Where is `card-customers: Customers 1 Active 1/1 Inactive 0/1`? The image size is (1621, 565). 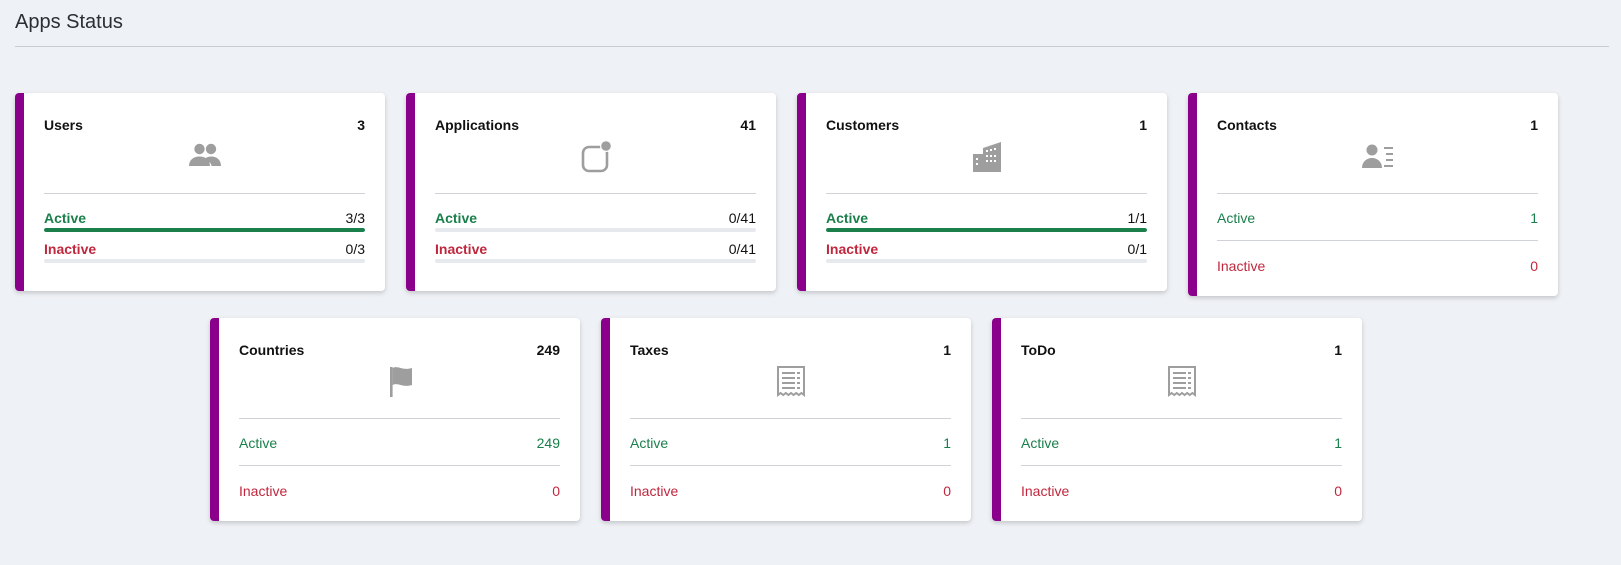 card-customers: Customers 1 Active 1/1 Inactive 0/1 is located at coordinates (982, 192).